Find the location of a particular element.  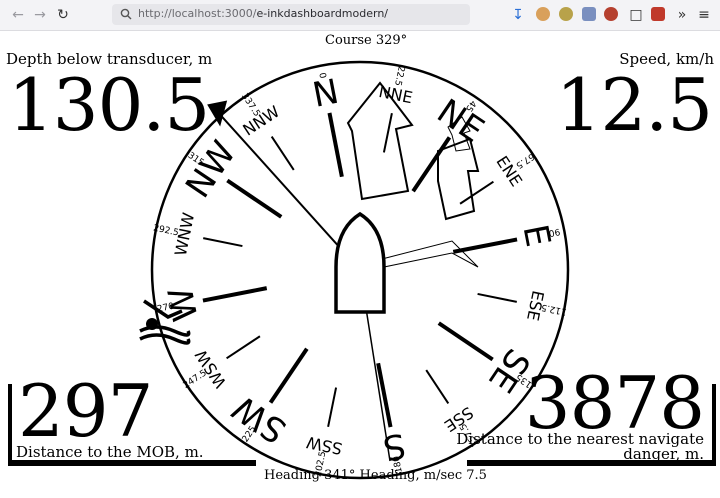

degree-label: 292.5 is located at coordinates (165, 231).